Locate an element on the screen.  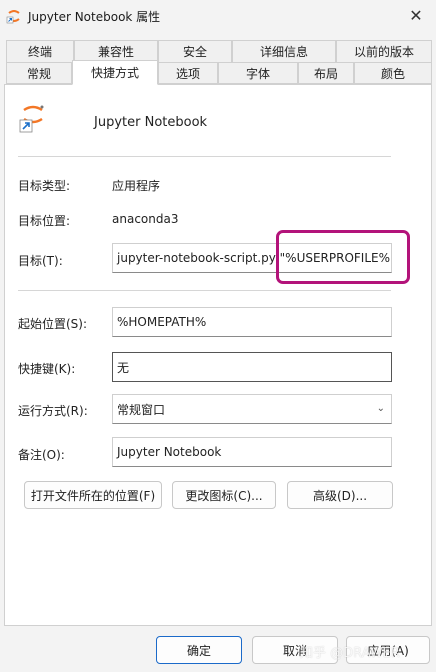
open-file-location-button: 打开文件所在的位置(F) is located at coordinates (93, 495).